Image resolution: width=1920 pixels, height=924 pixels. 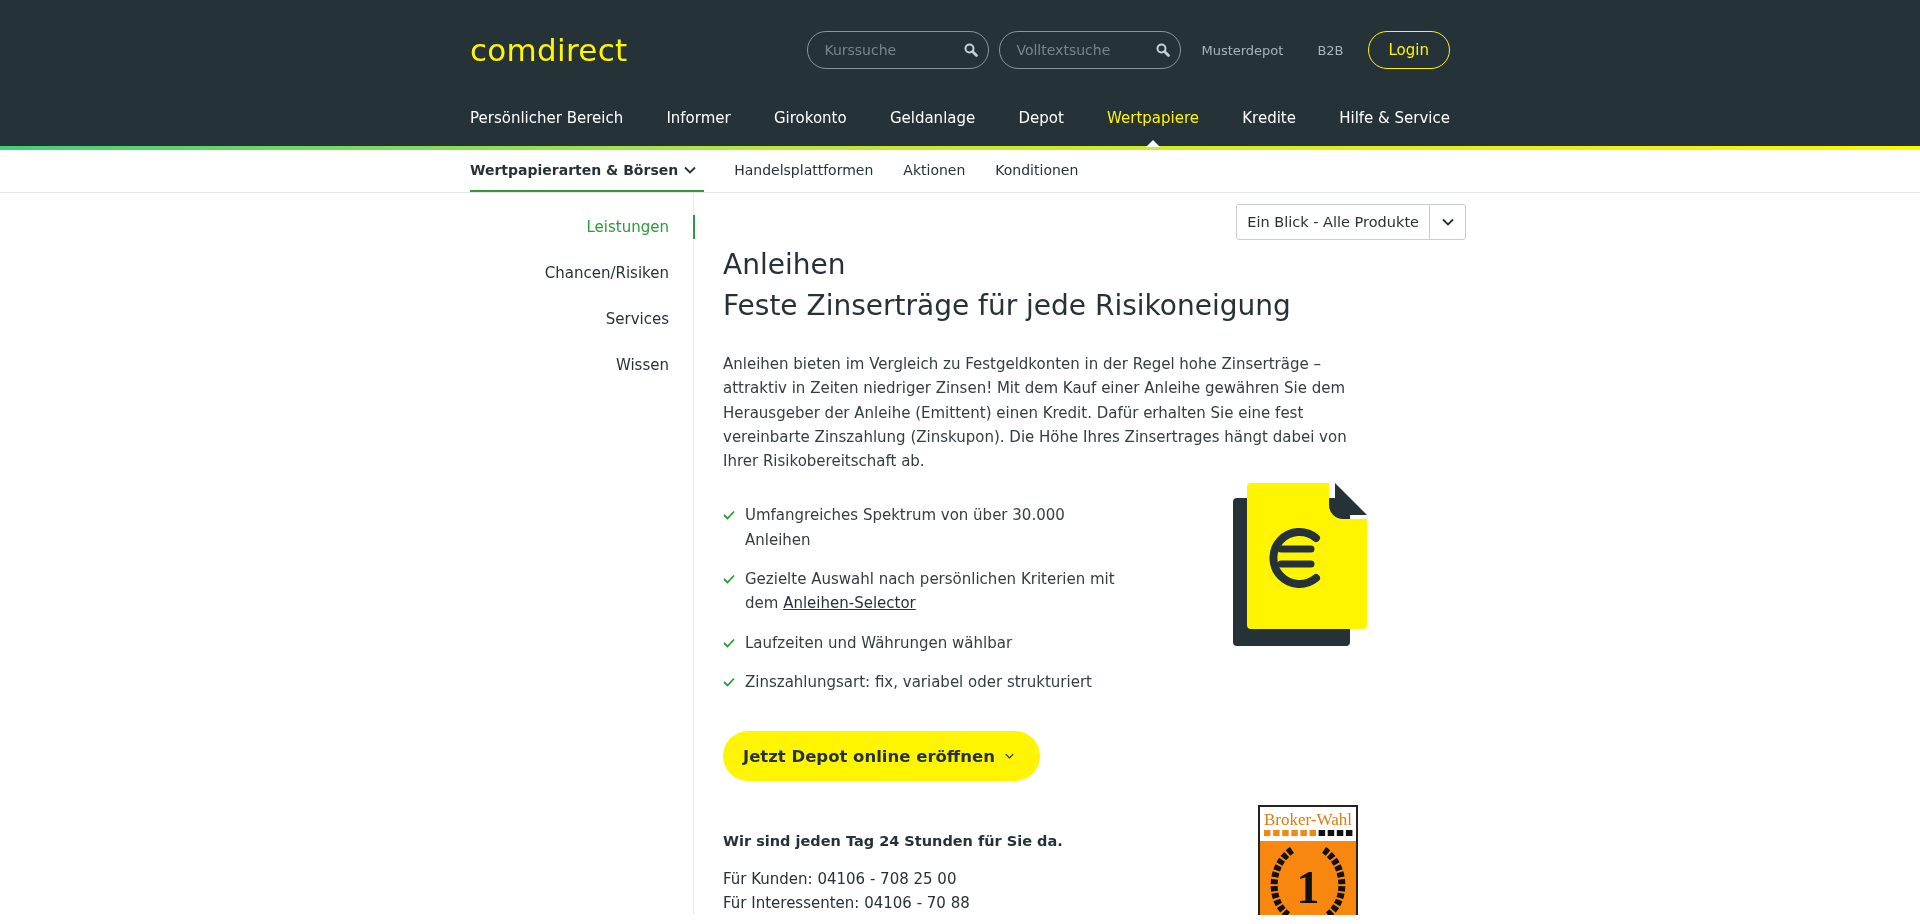 What do you see at coordinates (650, 319) in the screenshot?
I see `sidebar-item: Services` at bounding box center [650, 319].